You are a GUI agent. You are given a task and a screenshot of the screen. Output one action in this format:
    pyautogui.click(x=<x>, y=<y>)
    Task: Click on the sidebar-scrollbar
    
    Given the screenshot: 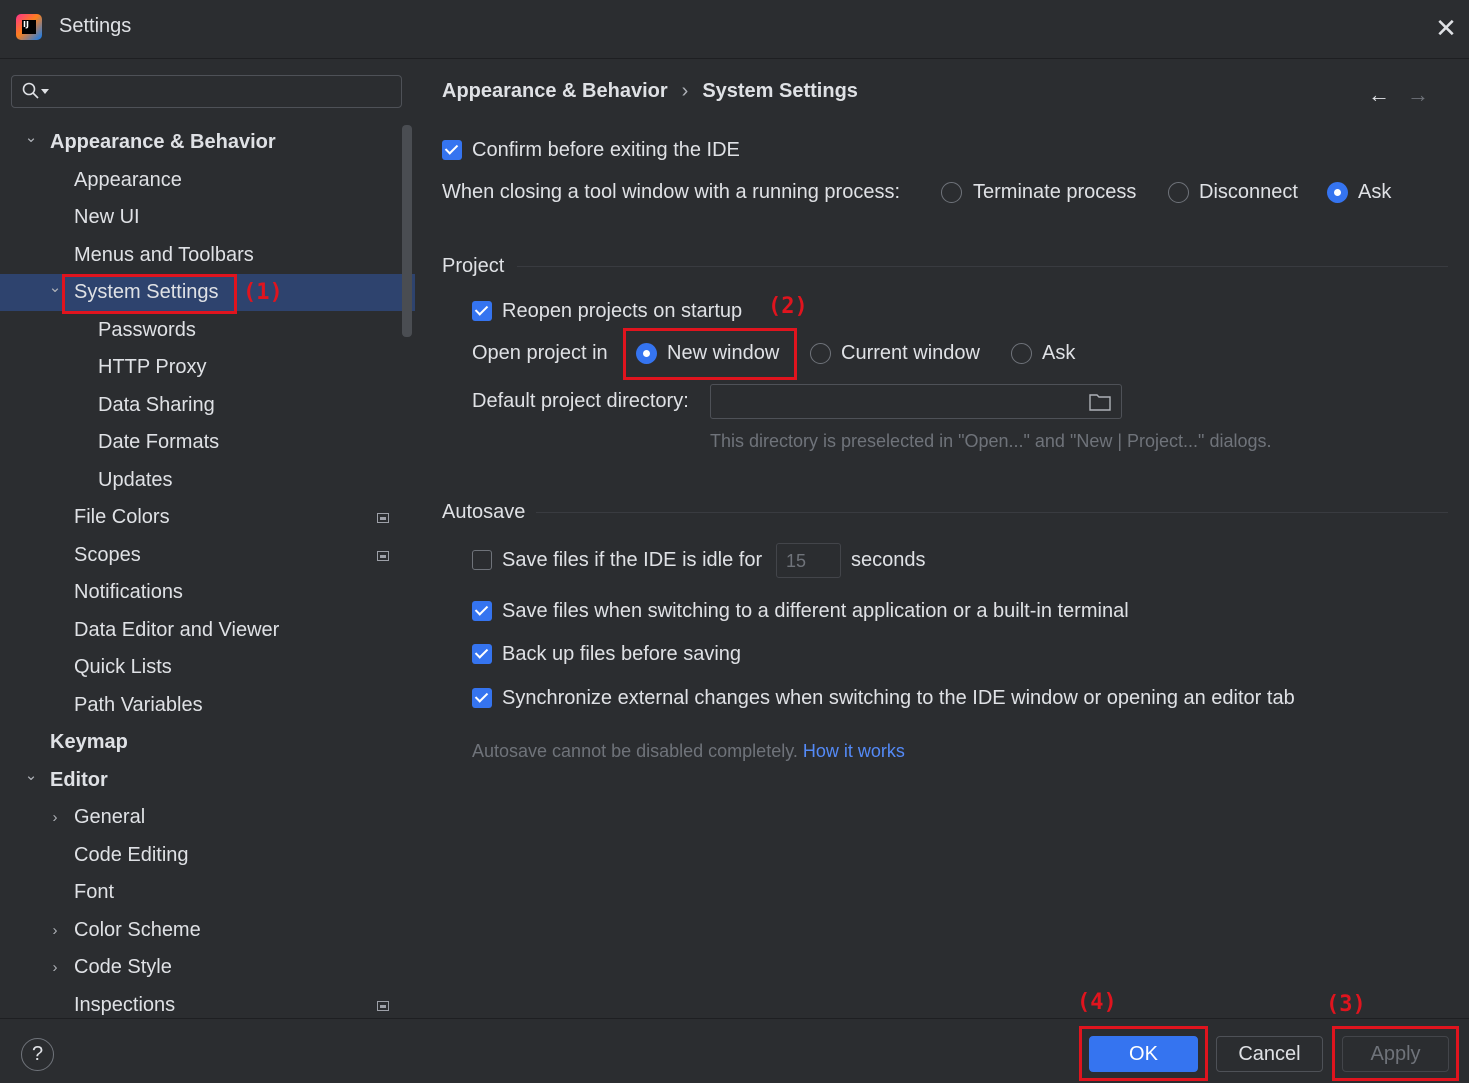 What is the action you would take?
    pyautogui.click(x=407, y=231)
    